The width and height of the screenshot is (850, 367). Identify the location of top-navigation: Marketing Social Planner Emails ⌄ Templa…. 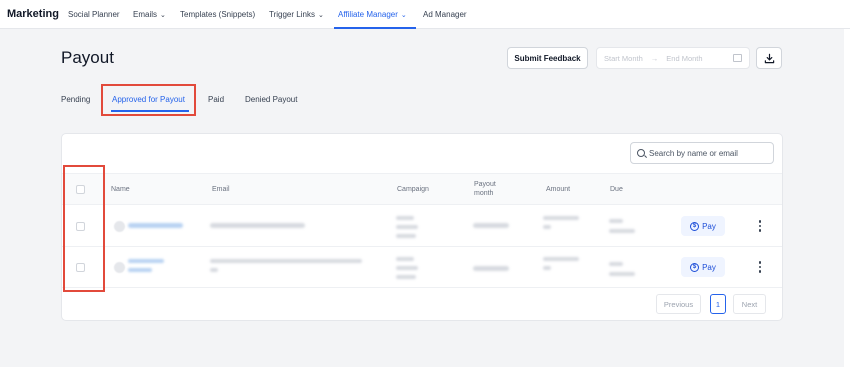
(425, 14).